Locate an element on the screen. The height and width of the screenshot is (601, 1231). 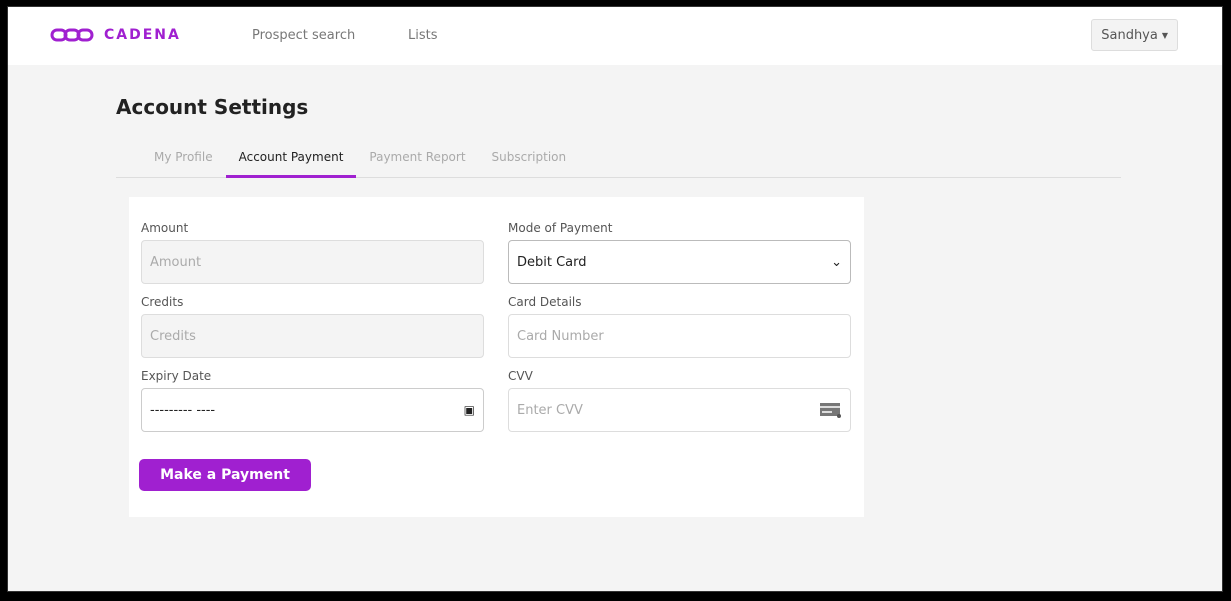
cadena-logo: CADENA is located at coordinates (115, 35).